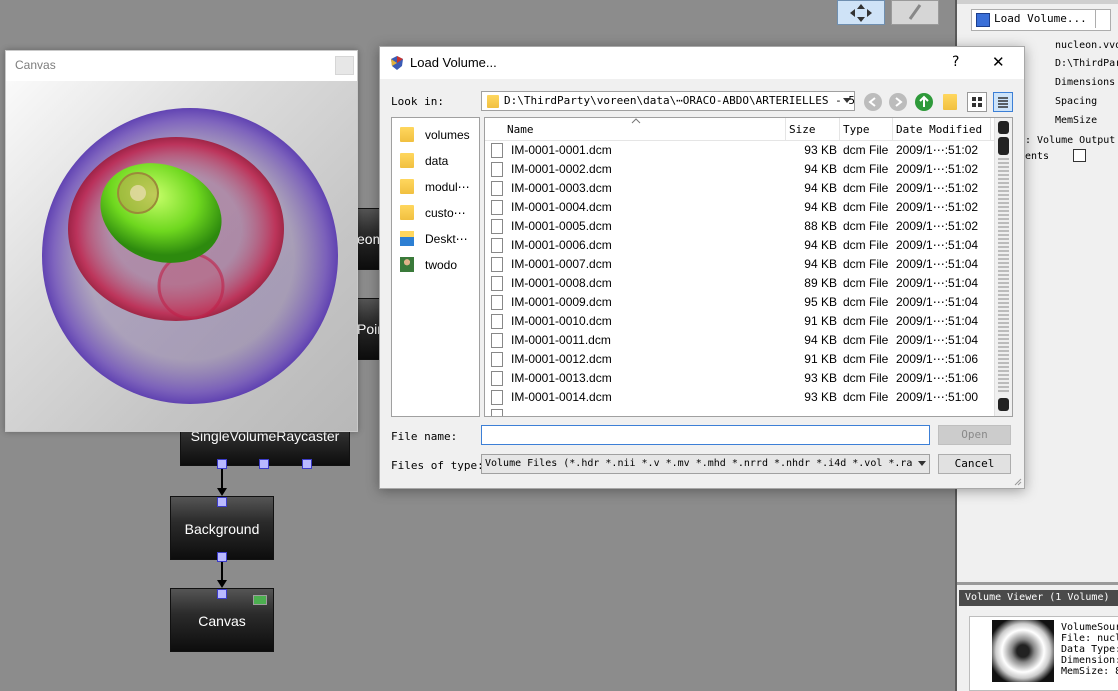  I want to click on file-size: 94 KB, so click(820, 245).